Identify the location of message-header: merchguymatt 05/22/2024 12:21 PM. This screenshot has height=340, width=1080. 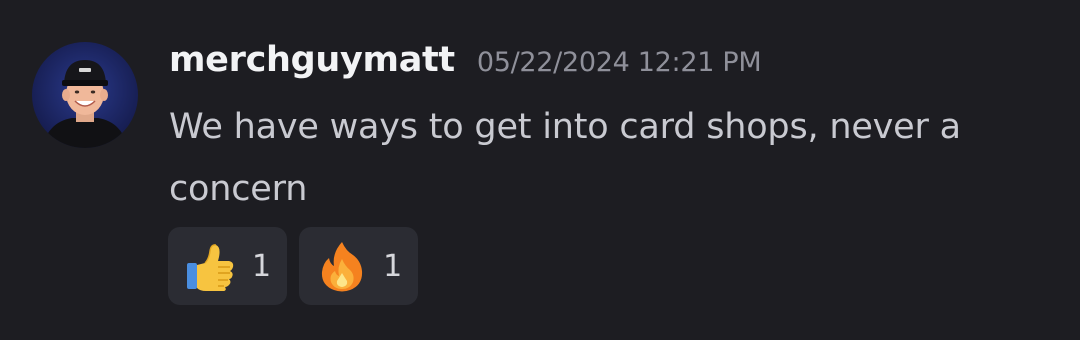
(609, 67).